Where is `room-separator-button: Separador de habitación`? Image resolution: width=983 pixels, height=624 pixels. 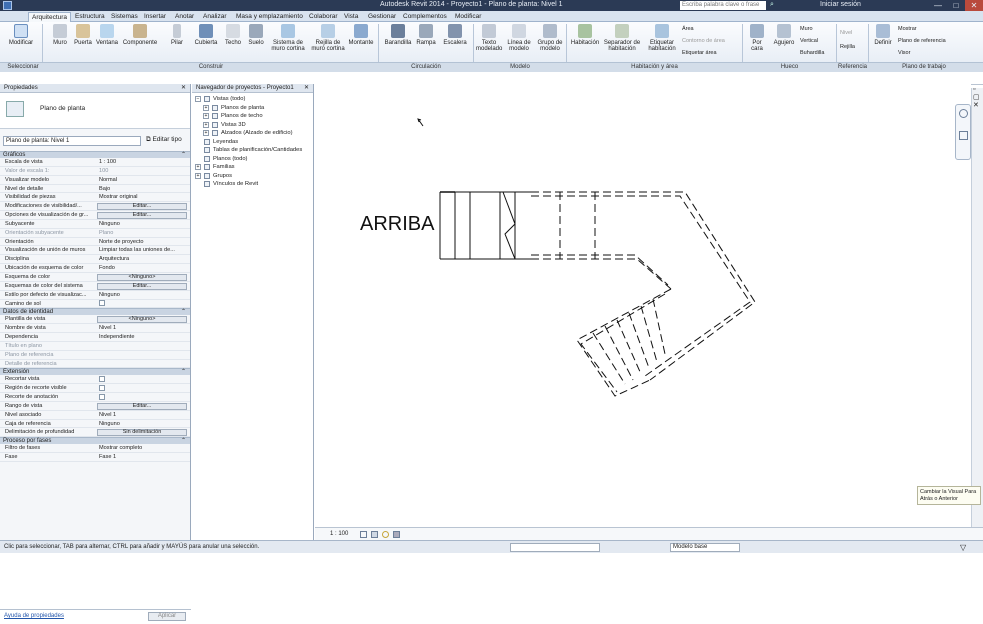 room-separator-button: Separador de habitación is located at coordinates (622, 38).